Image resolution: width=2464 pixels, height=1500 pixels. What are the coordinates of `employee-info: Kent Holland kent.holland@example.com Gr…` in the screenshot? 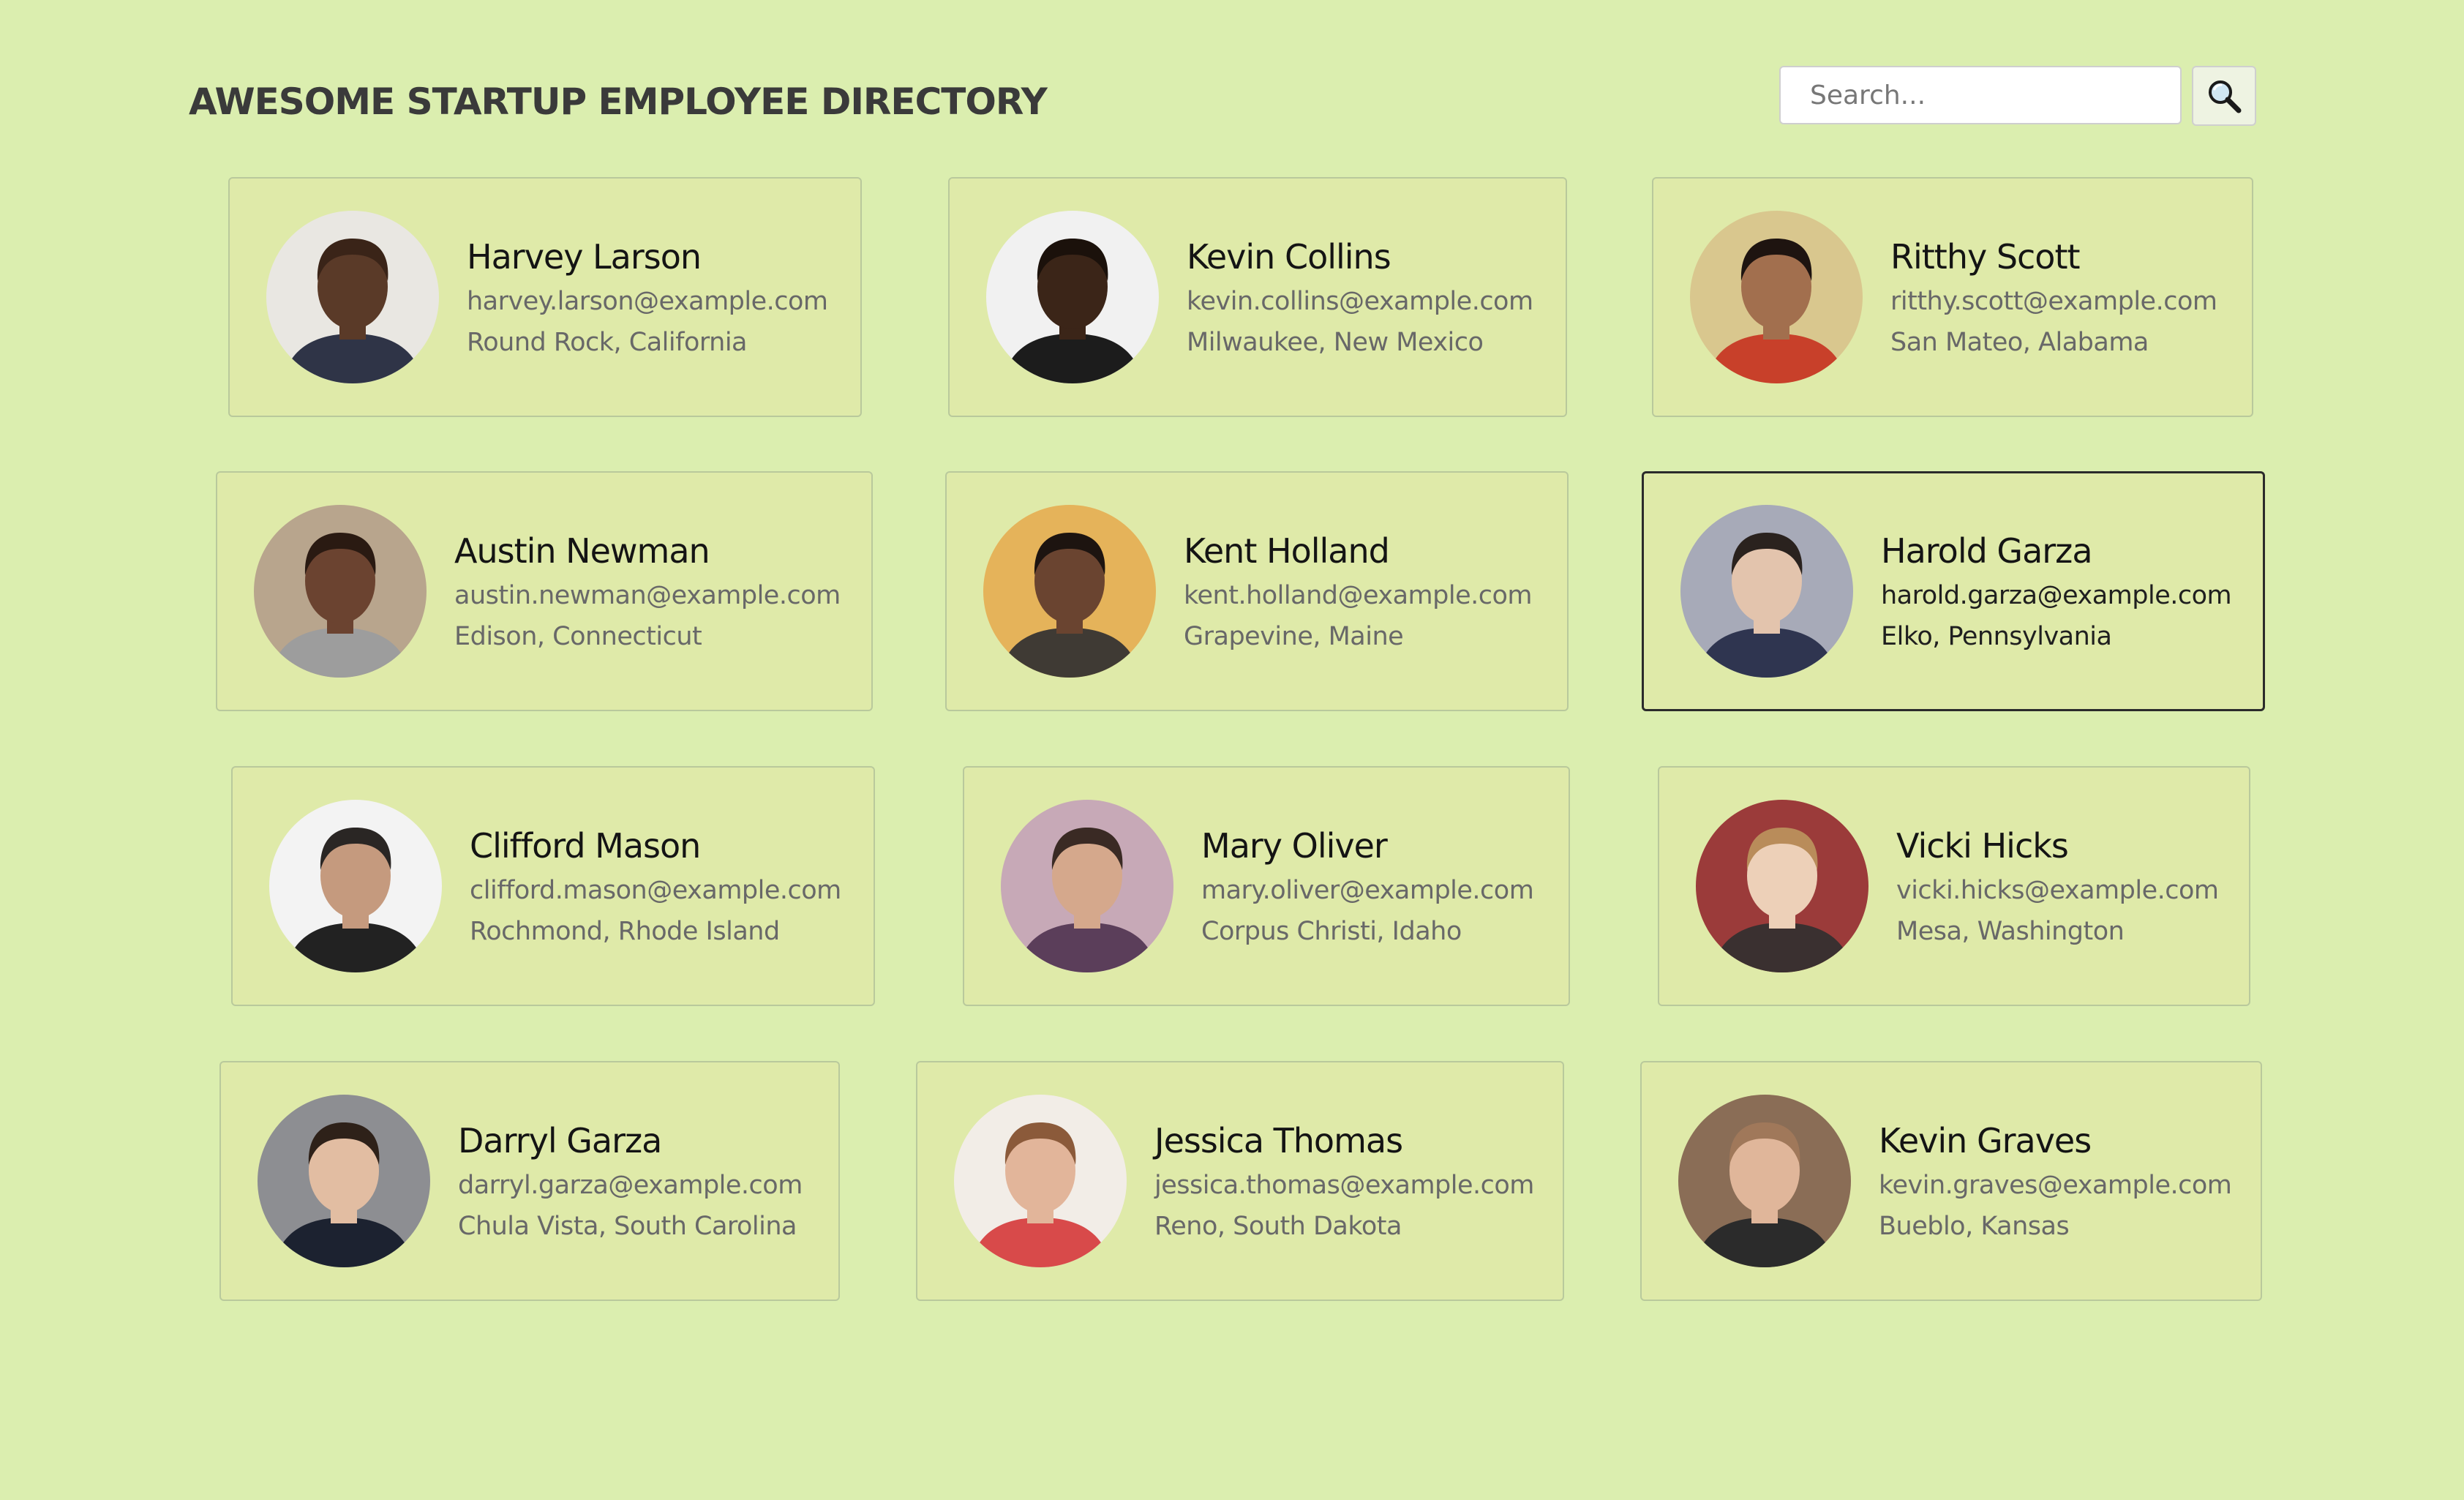 It's located at (1358, 591).